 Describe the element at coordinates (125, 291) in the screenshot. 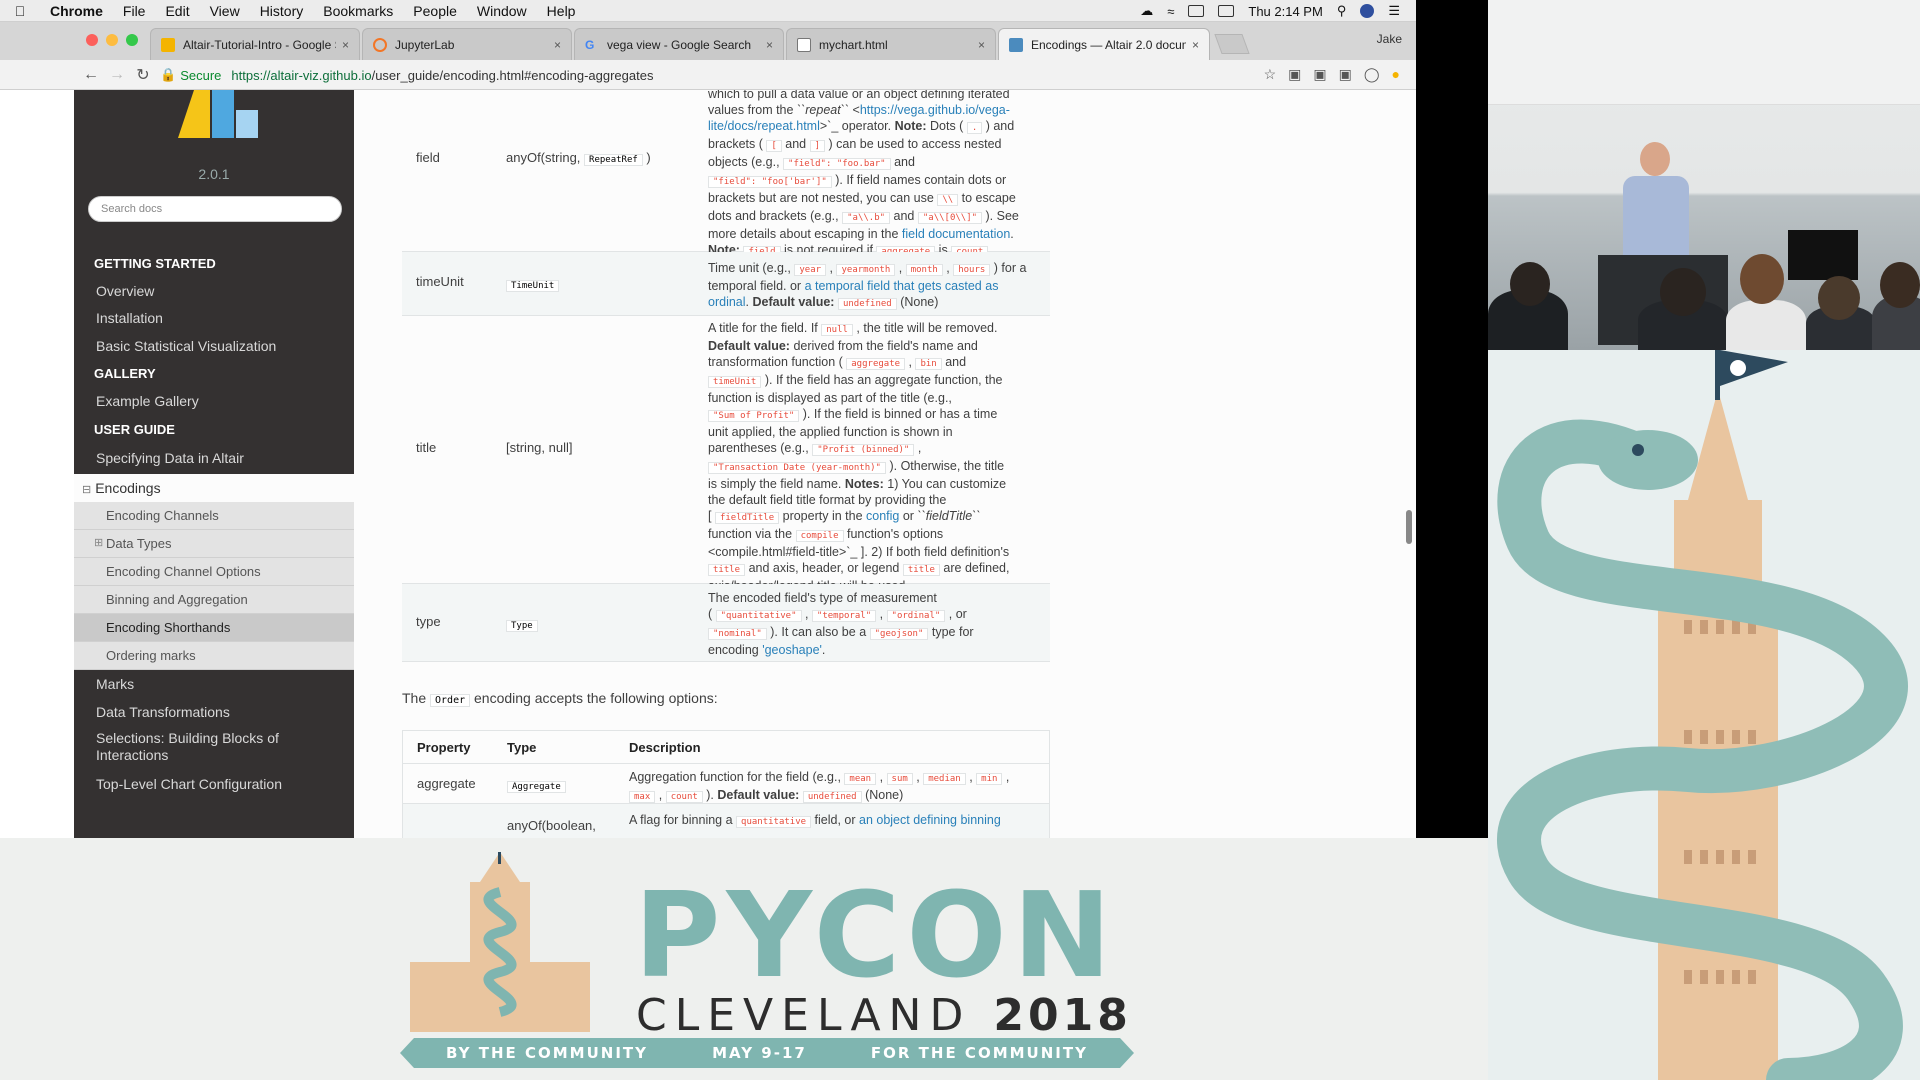

I see `sidebar-item-overview: Overview` at that location.